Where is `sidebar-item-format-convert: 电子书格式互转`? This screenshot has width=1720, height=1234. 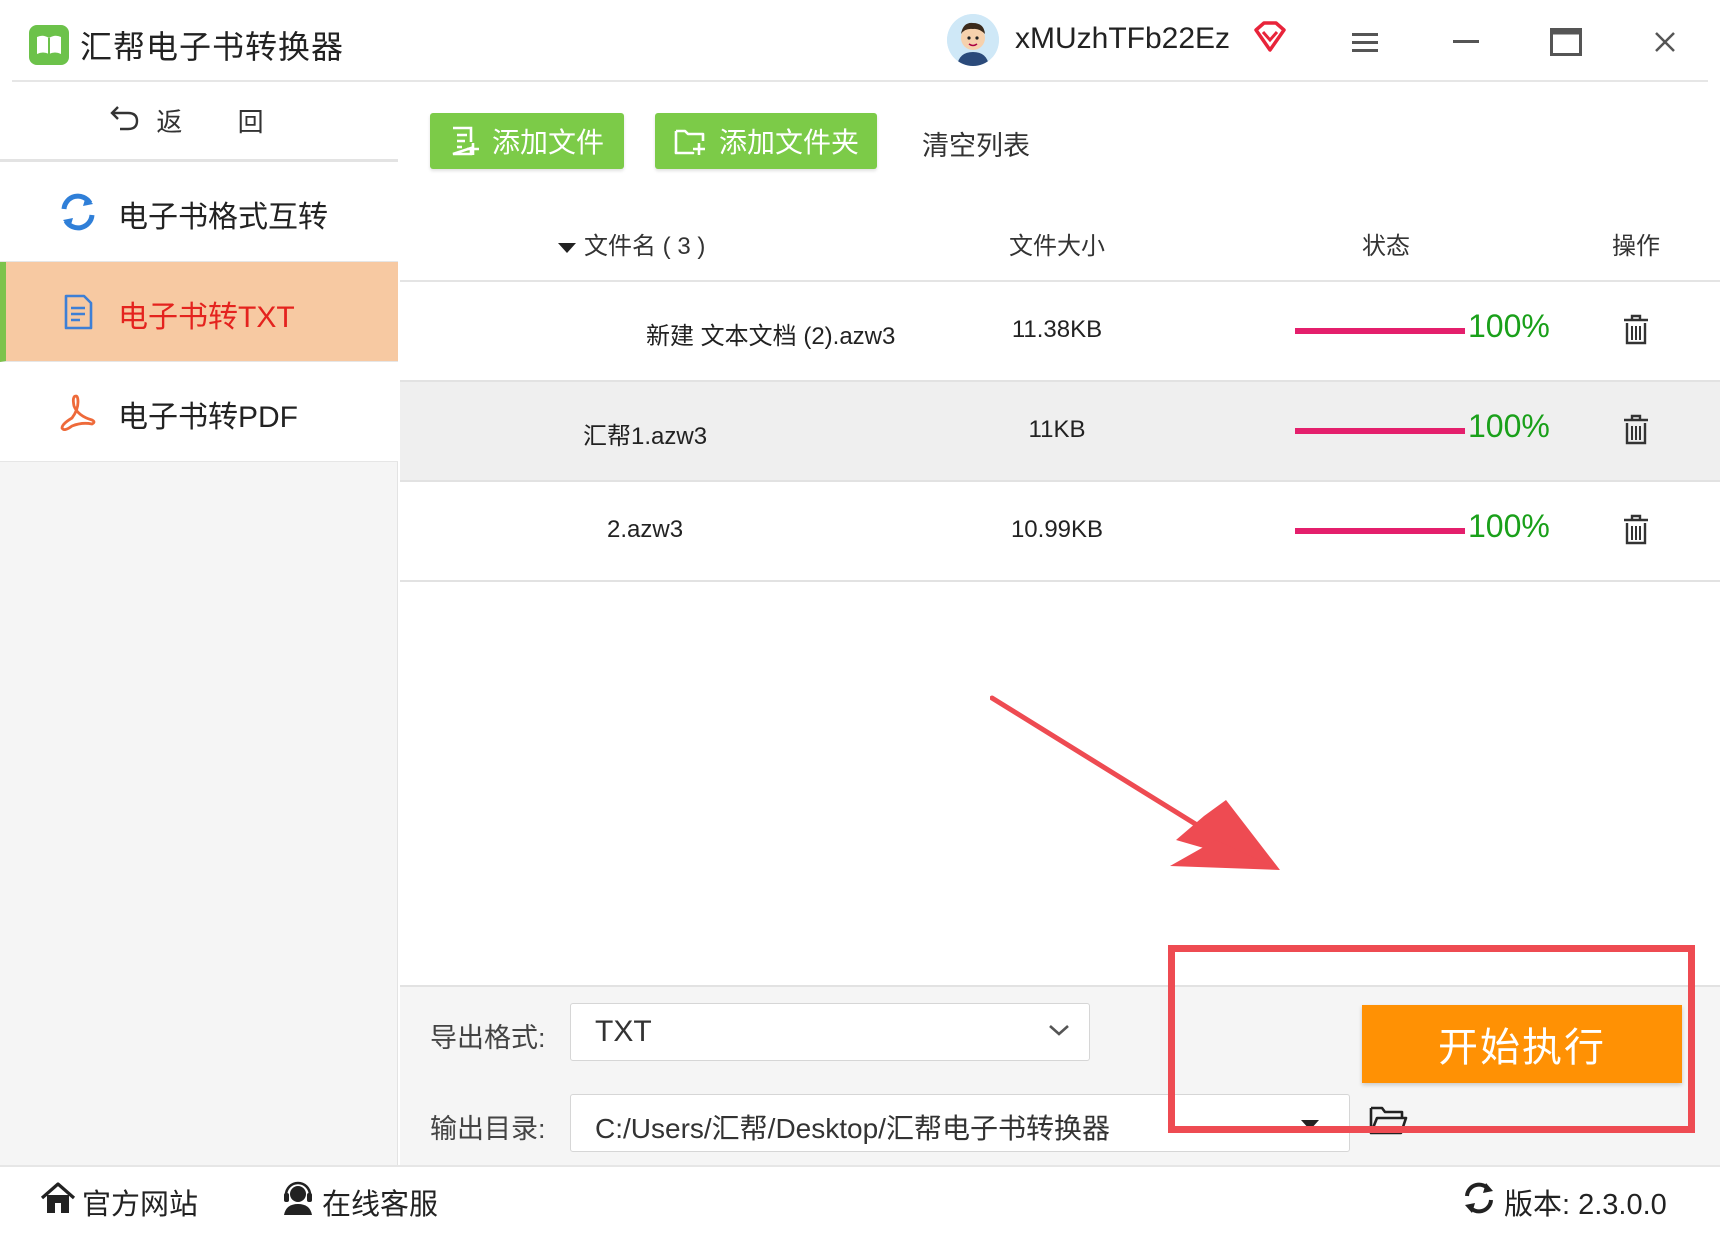
sidebar-item-format-convert: 电子书格式互转 is located at coordinates (199, 212).